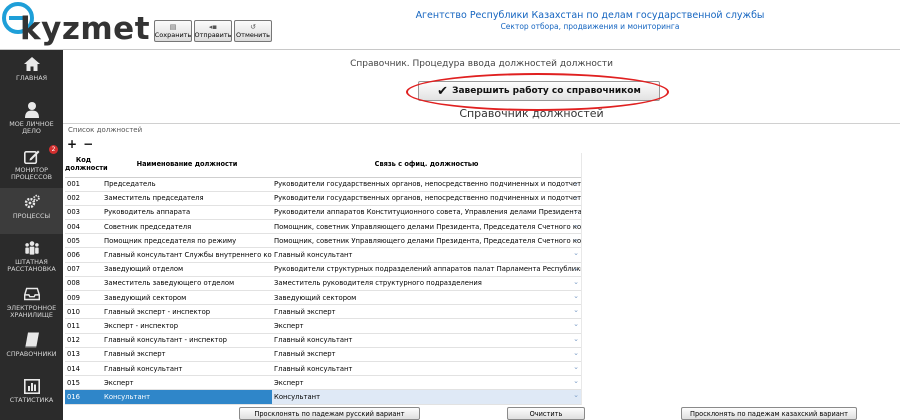 The image size is (900, 420). Describe the element at coordinates (187, 165) in the screenshot. I see `column-header-name: Наименование должности` at that location.